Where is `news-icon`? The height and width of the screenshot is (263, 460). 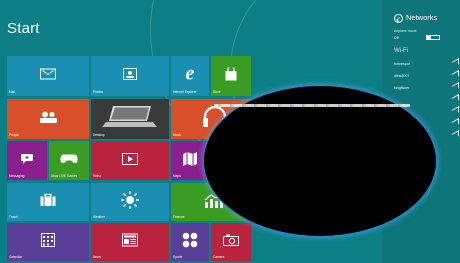
news-icon is located at coordinates (130, 240).